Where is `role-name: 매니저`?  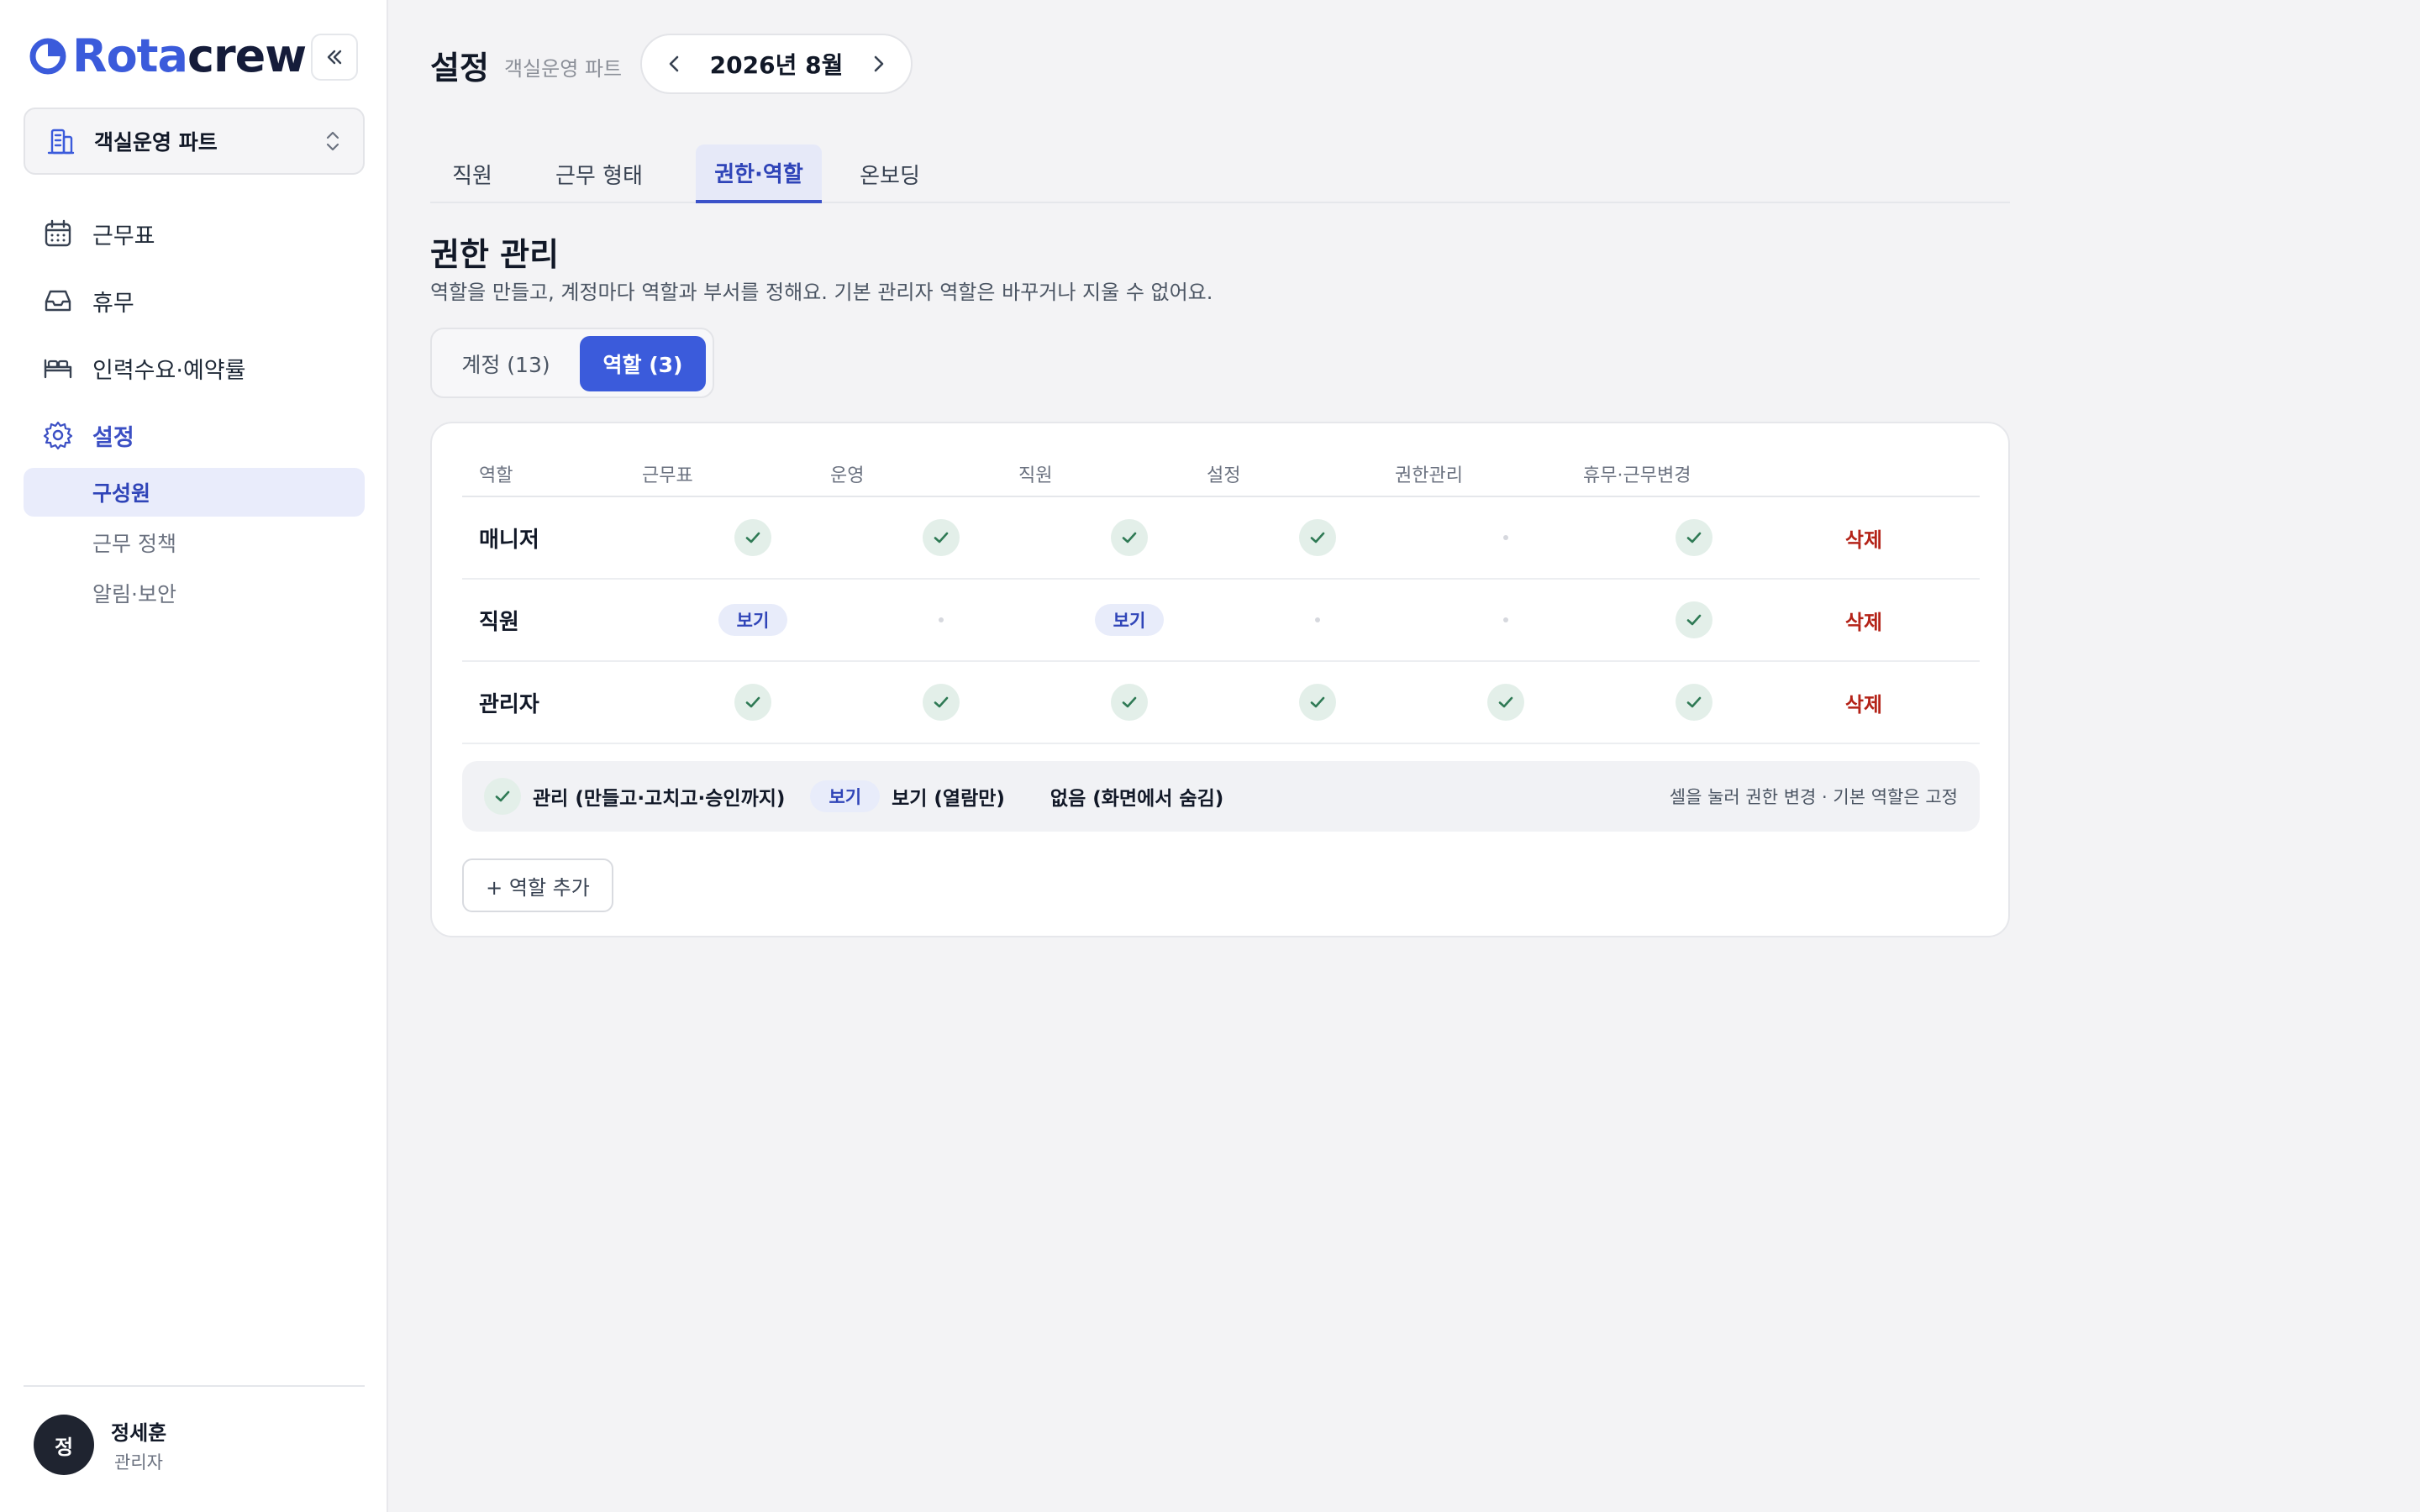 role-name: 매니저 is located at coordinates (509, 540).